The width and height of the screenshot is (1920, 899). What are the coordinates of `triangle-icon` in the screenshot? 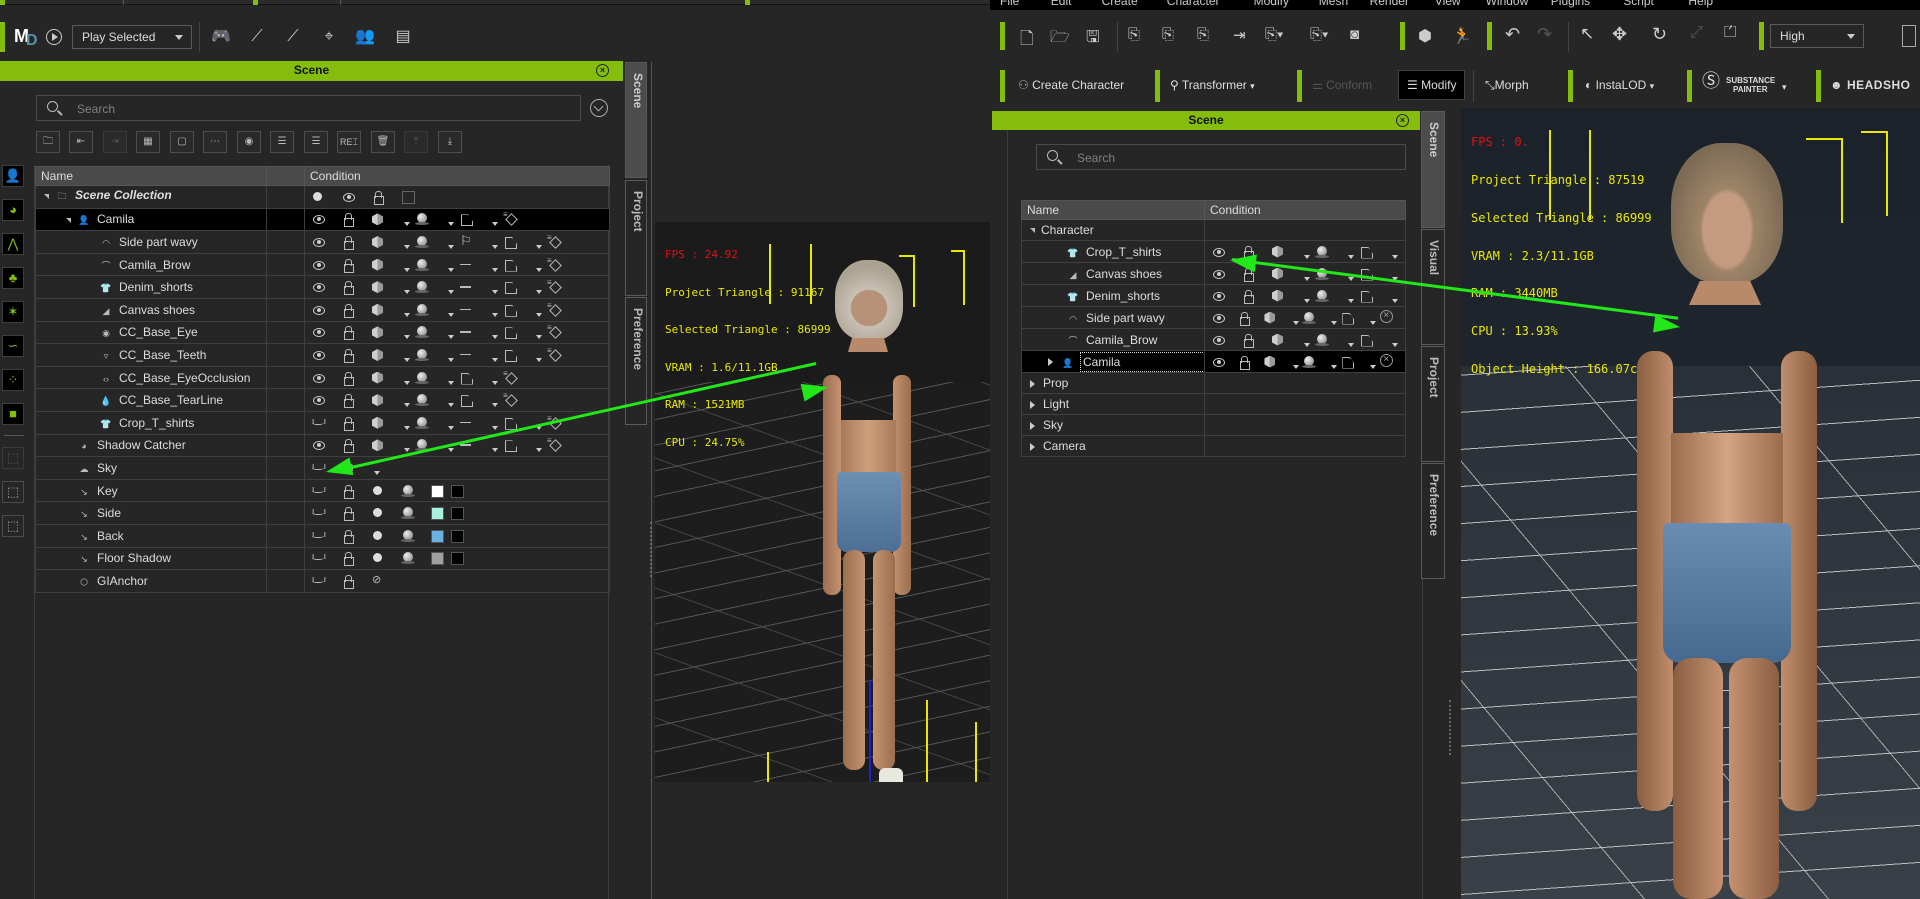 It's located at (518, 332).